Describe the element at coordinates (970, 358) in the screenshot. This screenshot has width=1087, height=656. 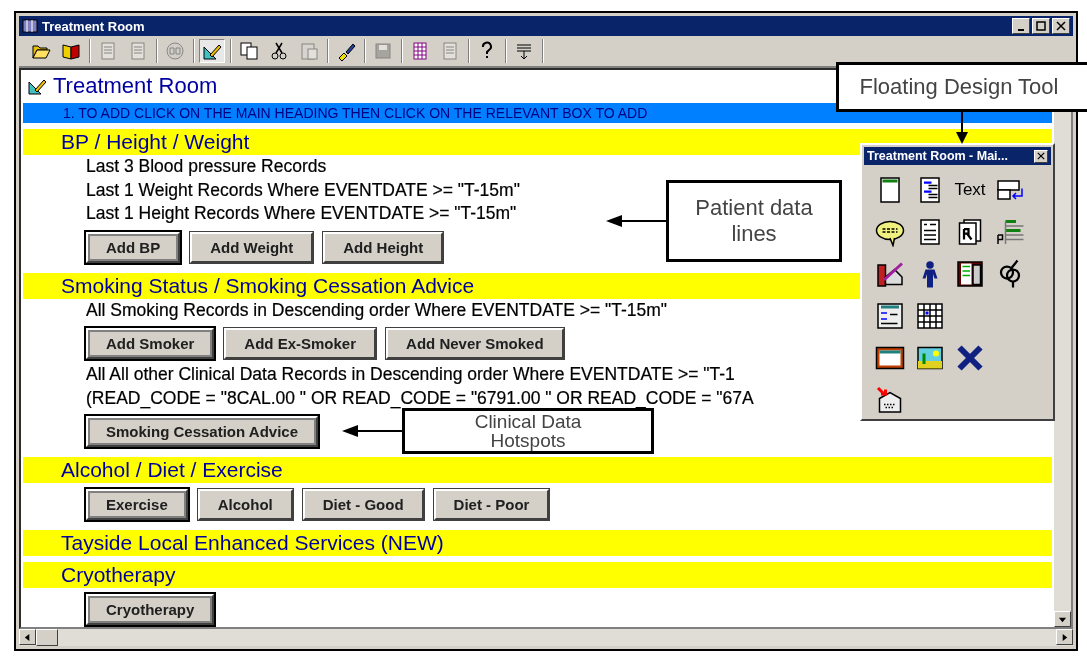
I see `cross-icon` at that location.